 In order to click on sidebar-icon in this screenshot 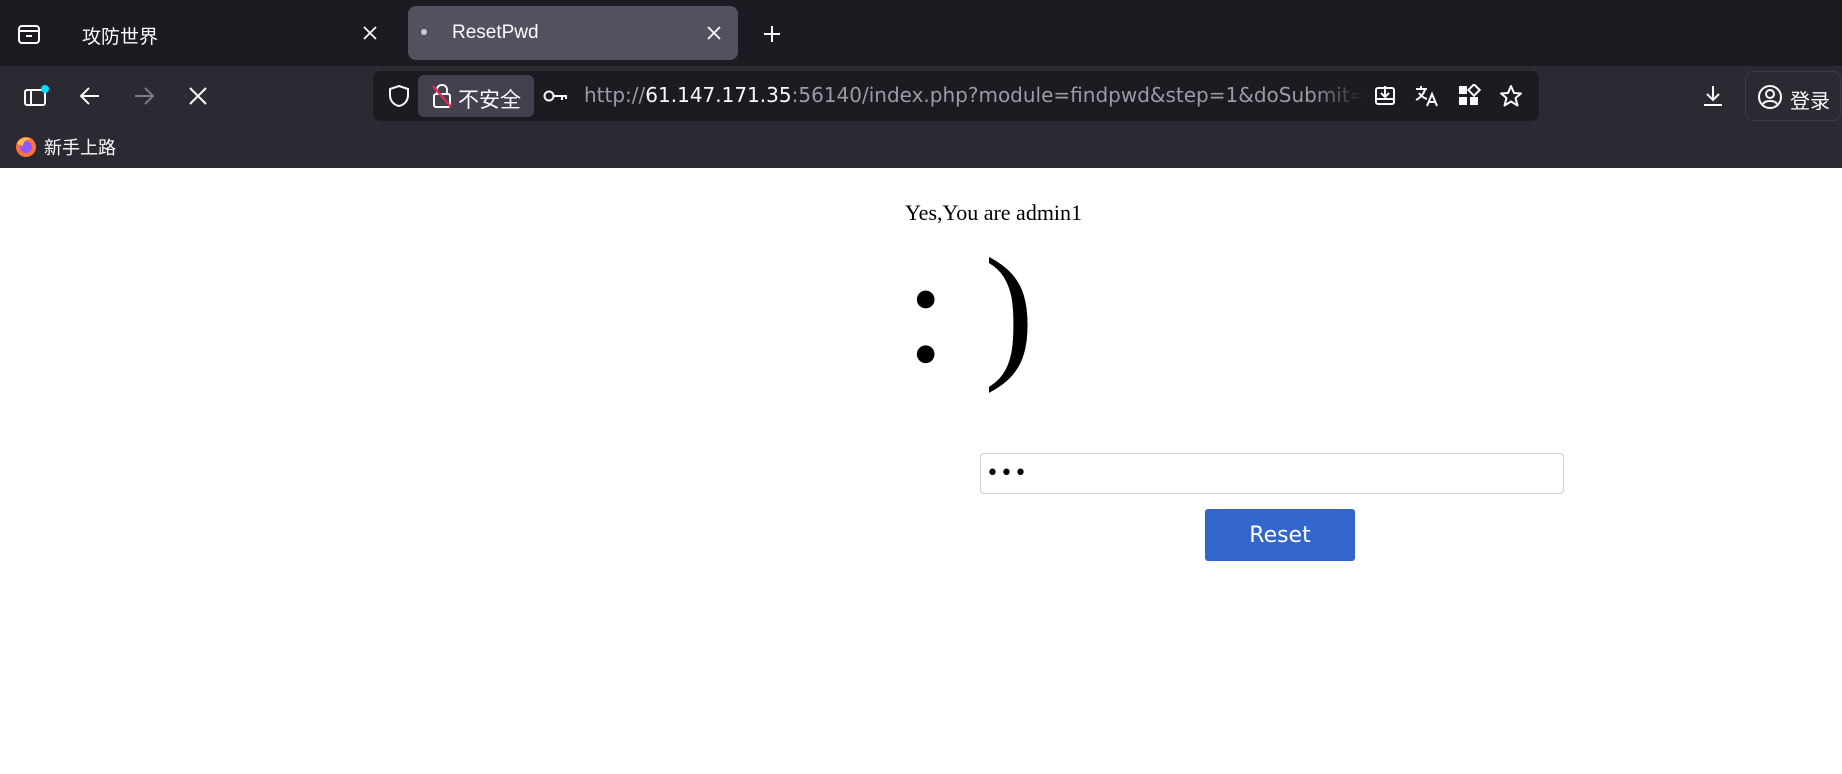, I will do `click(36, 95)`.